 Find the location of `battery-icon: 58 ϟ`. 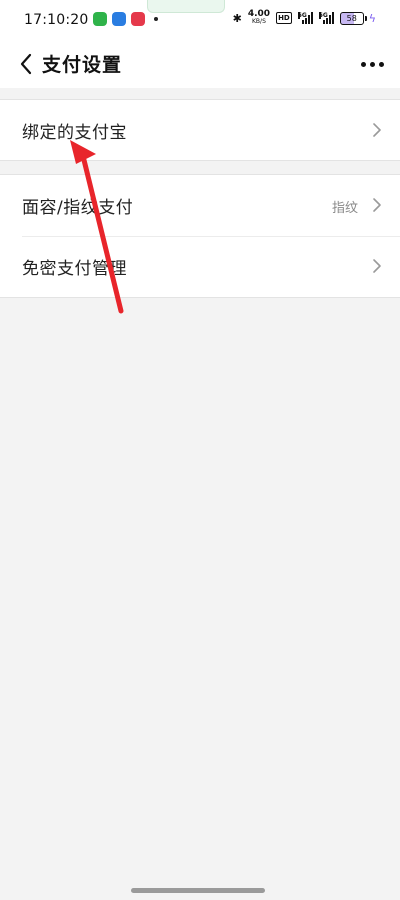

battery-icon: 58 ϟ is located at coordinates (357, 18).